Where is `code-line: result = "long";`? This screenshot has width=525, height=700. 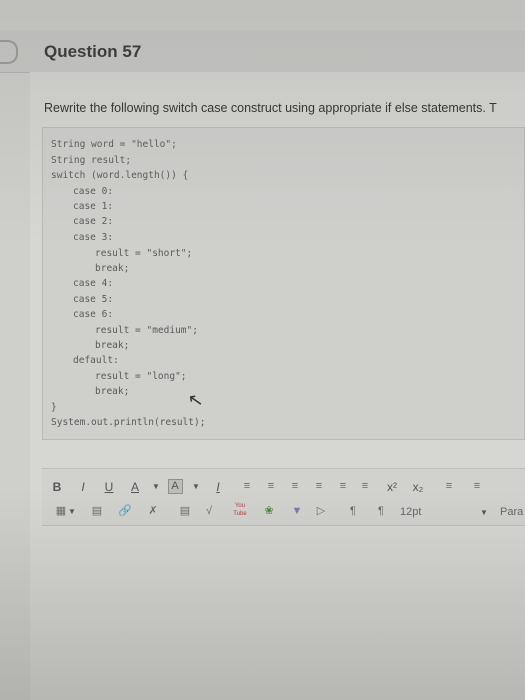
code-line: result = "long"; is located at coordinates (141, 376).